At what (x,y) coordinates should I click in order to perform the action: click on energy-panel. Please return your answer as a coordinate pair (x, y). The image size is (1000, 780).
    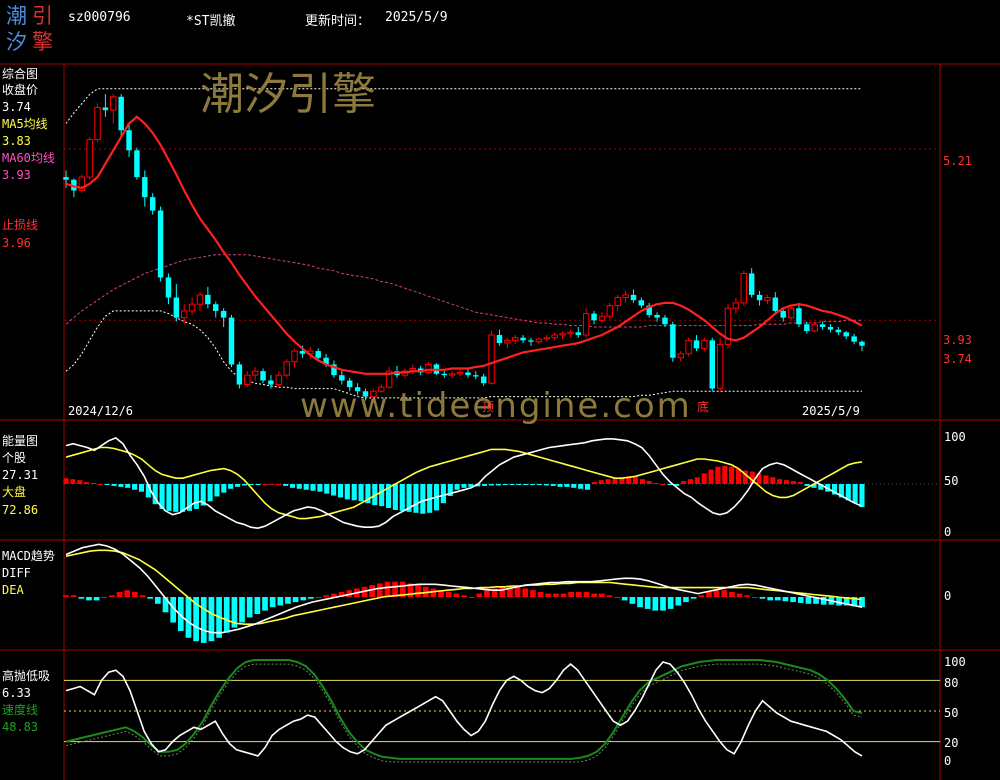
    Looking at the image, I should click on (501, 483).